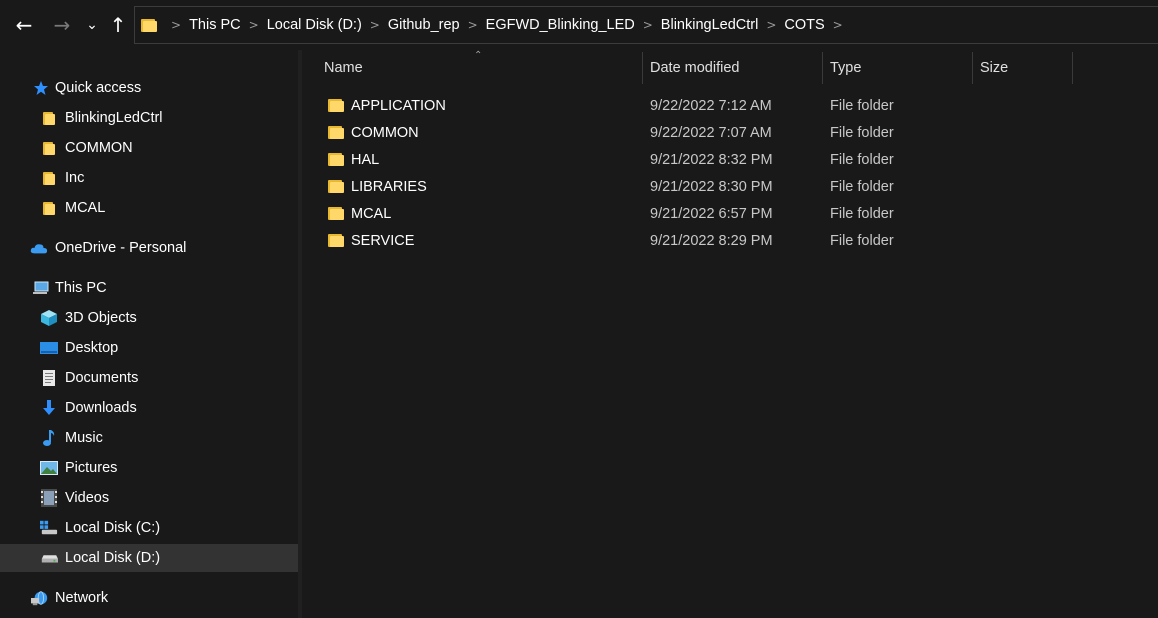 This screenshot has width=1158, height=618. I want to click on column-header-type: Type, so click(897, 68).